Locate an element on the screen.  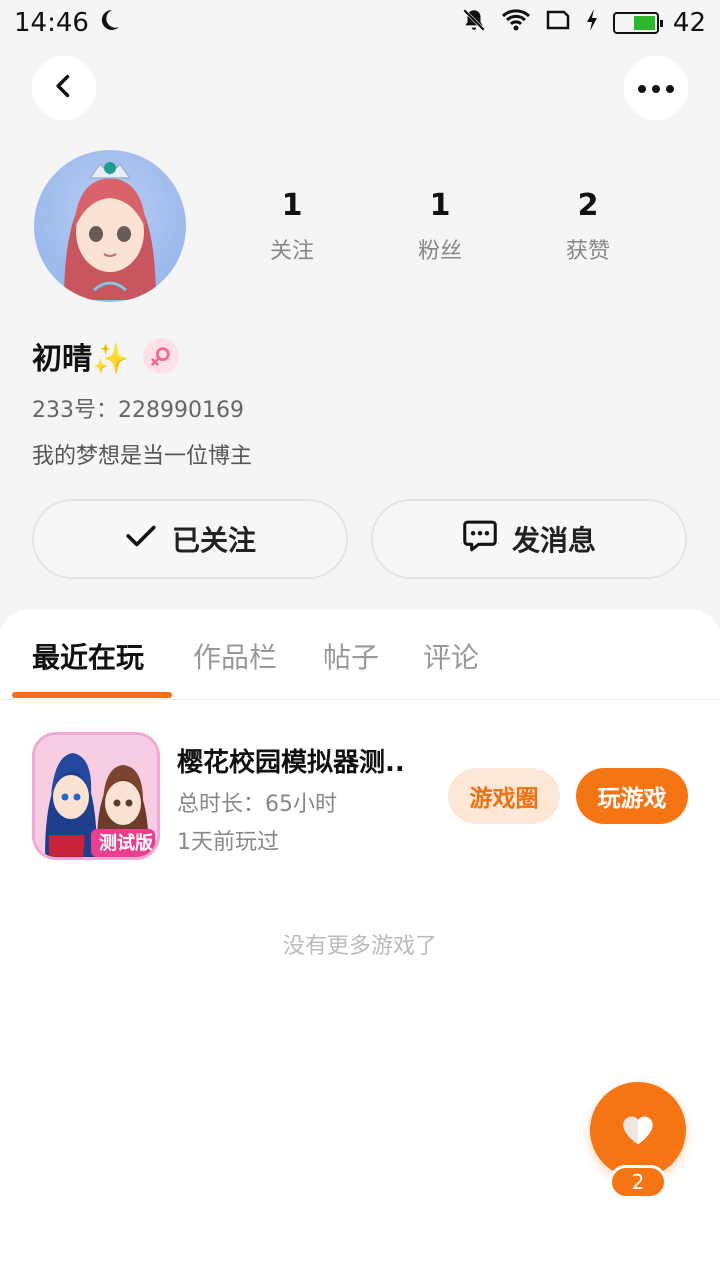
play-game-button: 玩游戏 is located at coordinates (632, 796).